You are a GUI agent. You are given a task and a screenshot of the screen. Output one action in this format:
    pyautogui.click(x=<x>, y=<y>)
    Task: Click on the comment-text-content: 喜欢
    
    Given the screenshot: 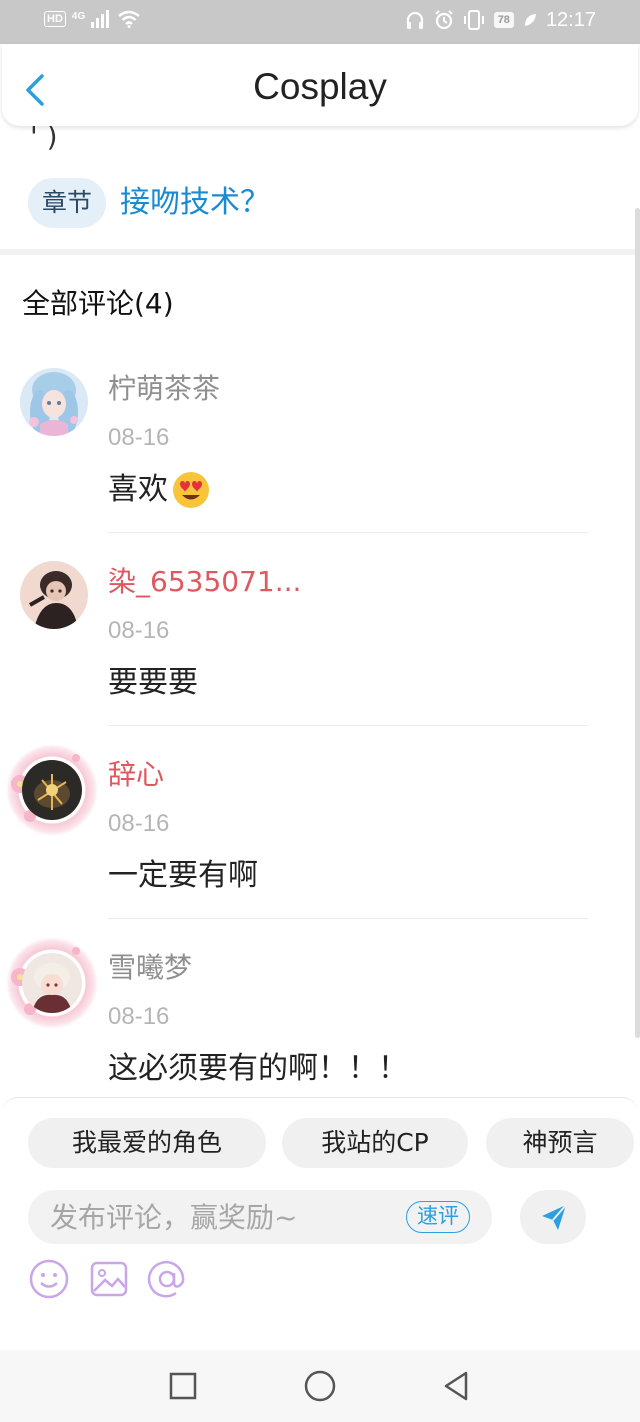 What is the action you would take?
    pyautogui.click(x=138, y=489)
    